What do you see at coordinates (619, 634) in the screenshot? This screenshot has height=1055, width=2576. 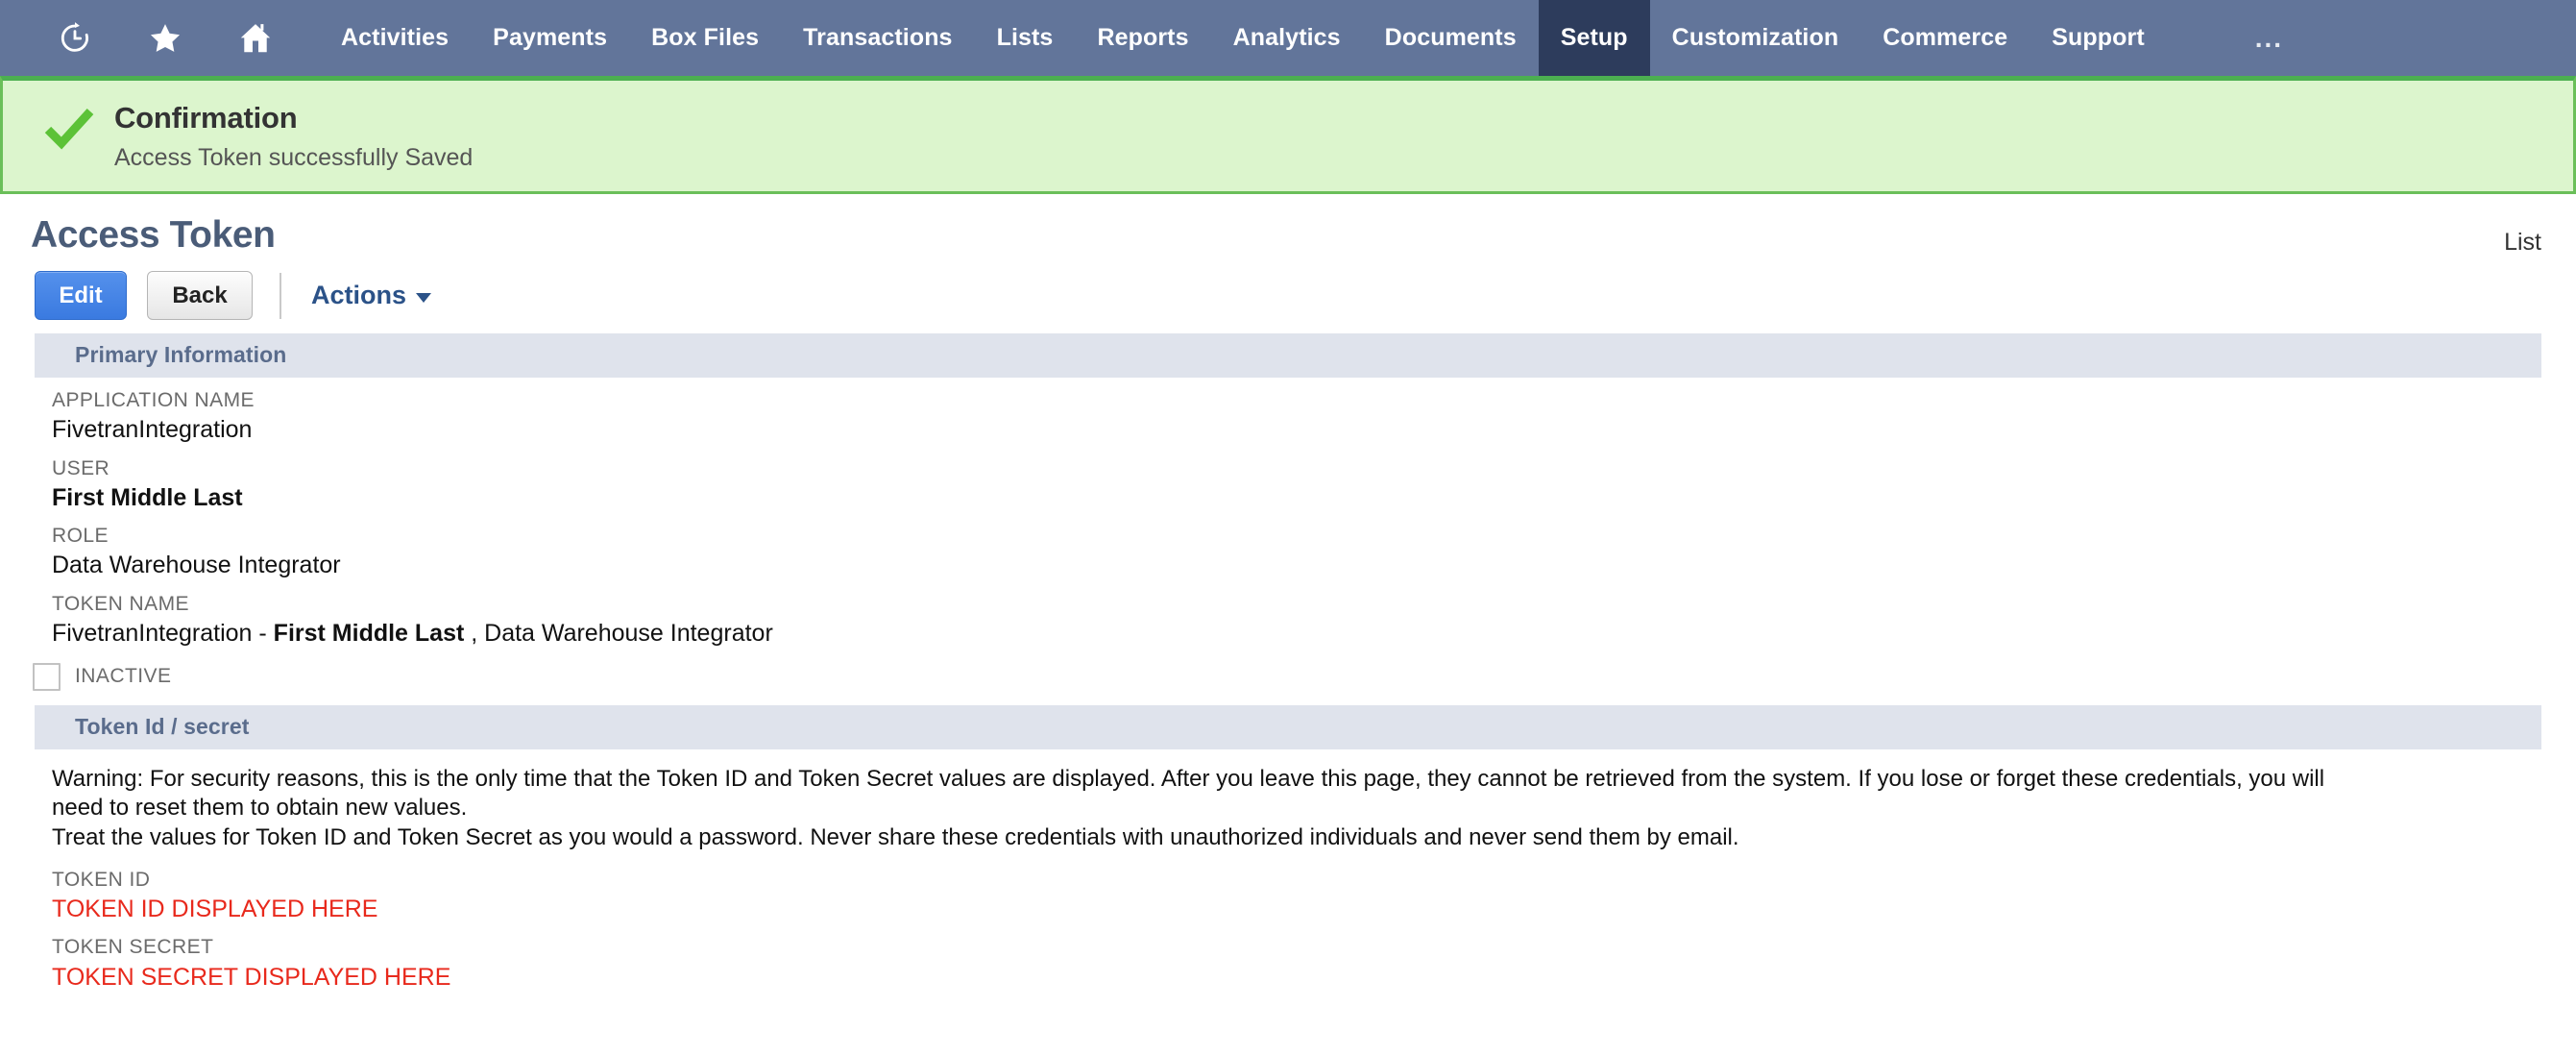 I see `token-name-suffix: , Data Warehouse Integrator` at bounding box center [619, 634].